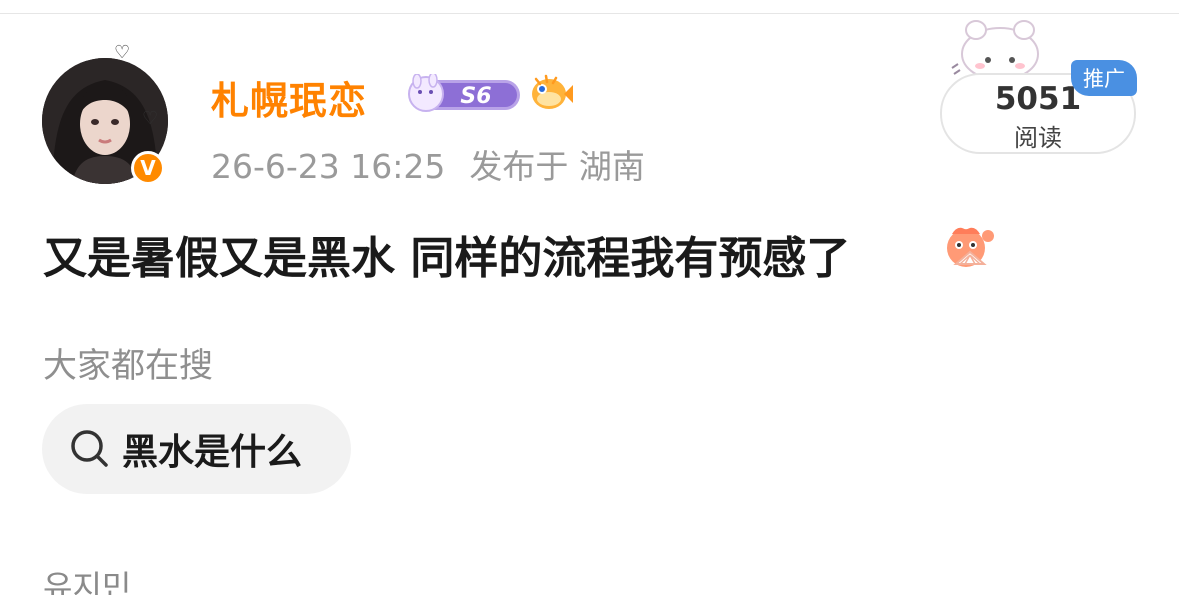 The height and width of the screenshot is (595, 1179). Describe the element at coordinates (1038, 138) in the screenshot. I see `read-label: 阅读` at that location.